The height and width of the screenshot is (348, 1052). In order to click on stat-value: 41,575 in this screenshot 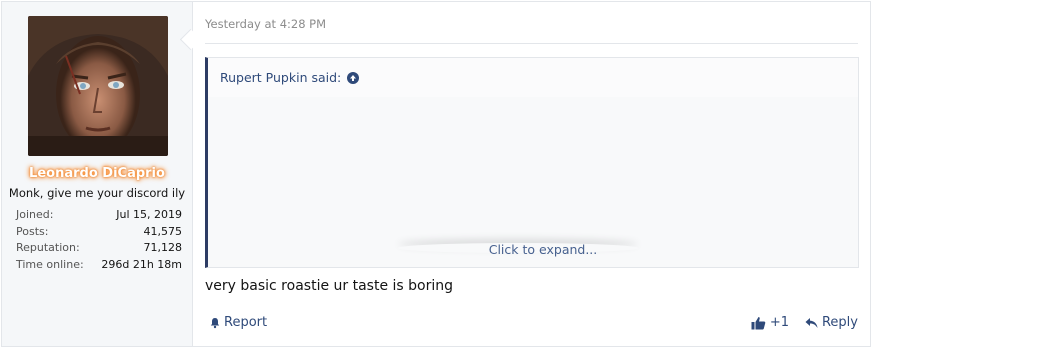, I will do `click(163, 231)`.